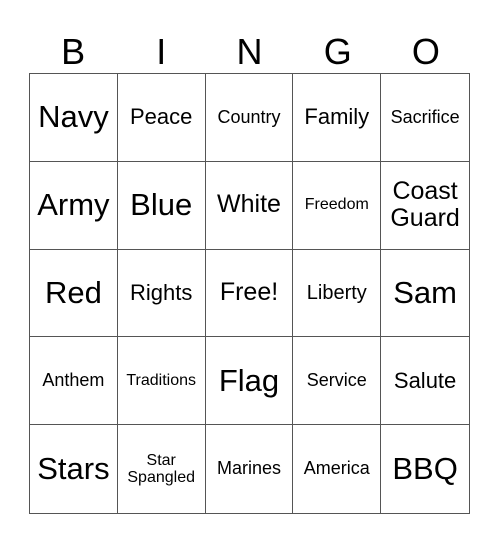 The image size is (500, 544). Describe the element at coordinates (425, 206) in the screenshot. I see `bingo-cell: Coast Guard` at that location.